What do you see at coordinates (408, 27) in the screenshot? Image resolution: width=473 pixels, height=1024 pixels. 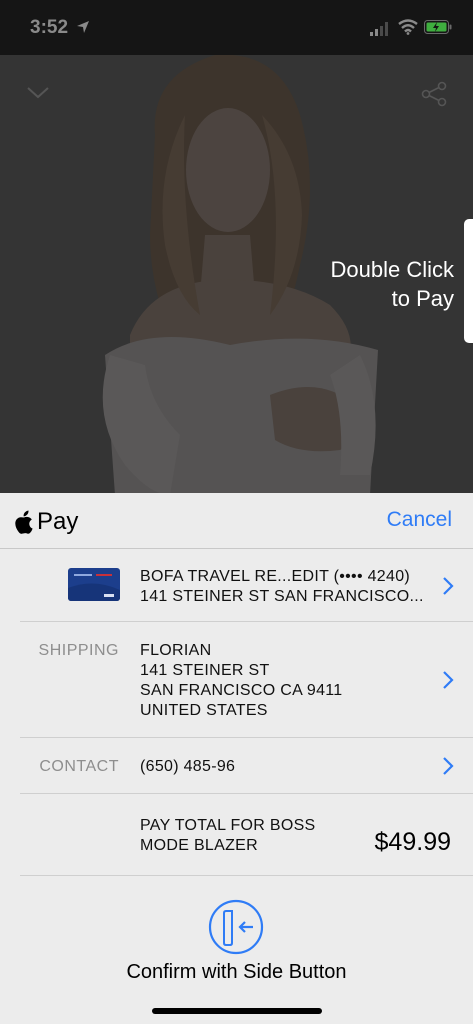 I see `wifi-icon` at bounding box center [408, 27].